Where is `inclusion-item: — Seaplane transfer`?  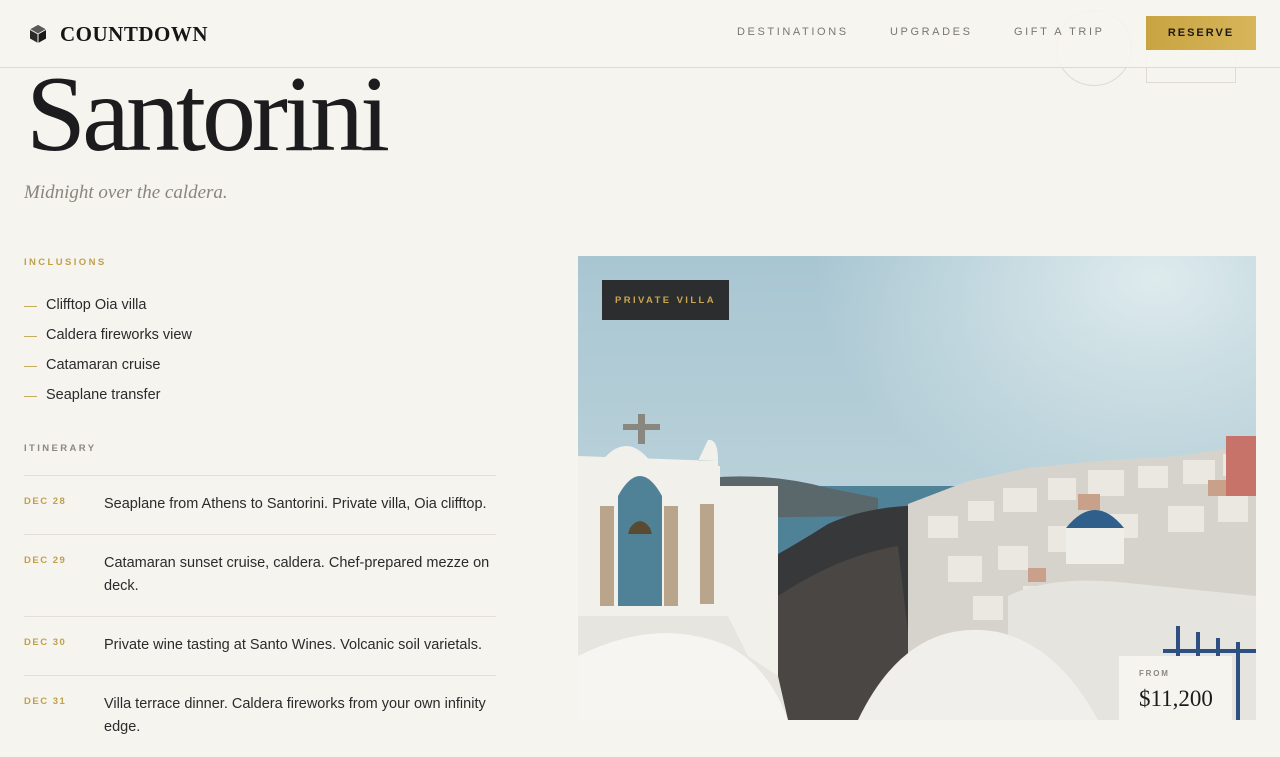 inclusion-item: — Seaplane transfer is located at coordinates (108, 395).